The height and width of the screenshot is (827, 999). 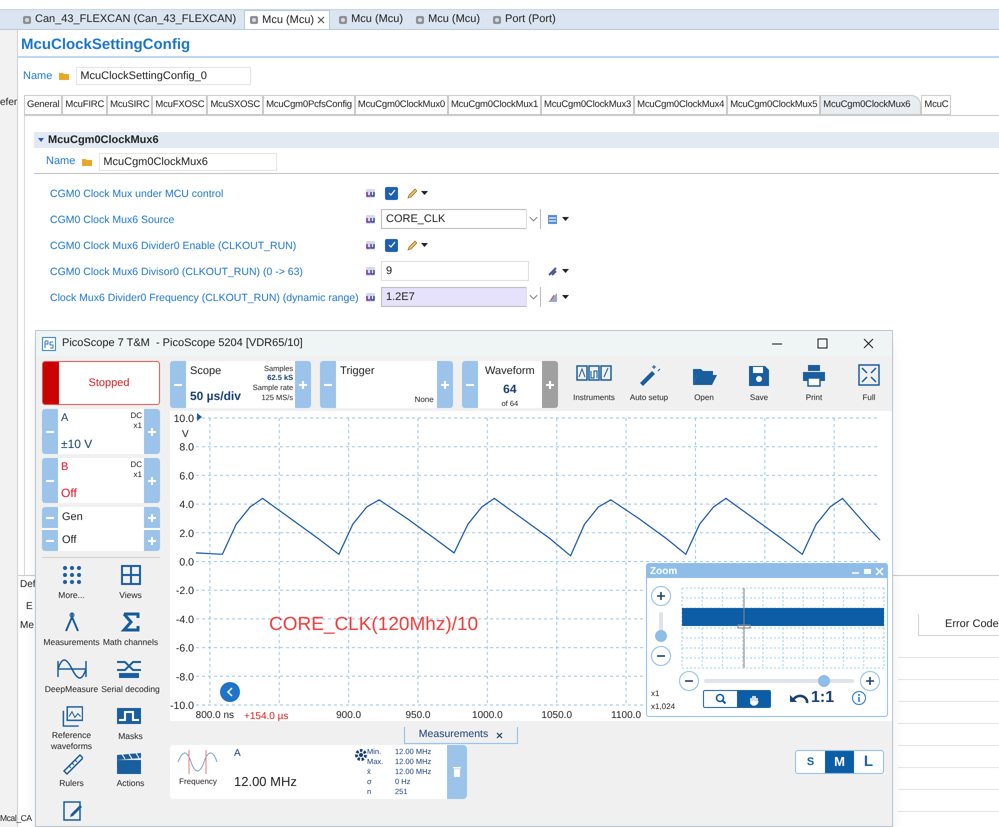 I want to click on note-icon, so click(x=71, y=811).